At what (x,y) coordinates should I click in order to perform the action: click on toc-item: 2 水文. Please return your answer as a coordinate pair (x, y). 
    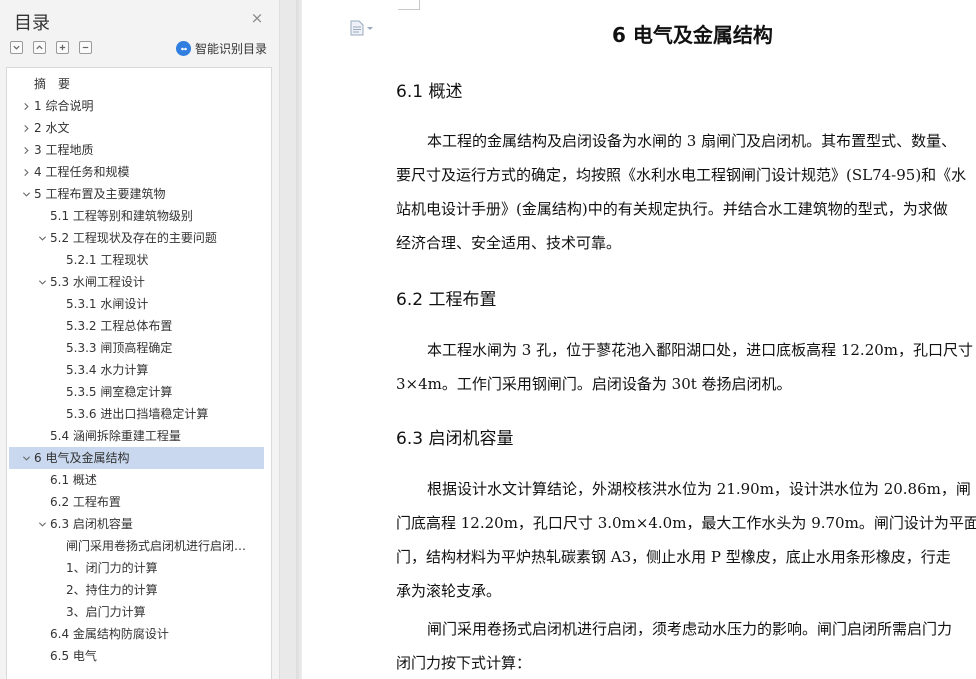
    Looking at the image, I should click on (136, 128).